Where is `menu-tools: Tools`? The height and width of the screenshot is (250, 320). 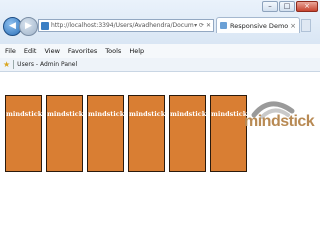 menu-tools: Tools is located at coordinates (113, 51).